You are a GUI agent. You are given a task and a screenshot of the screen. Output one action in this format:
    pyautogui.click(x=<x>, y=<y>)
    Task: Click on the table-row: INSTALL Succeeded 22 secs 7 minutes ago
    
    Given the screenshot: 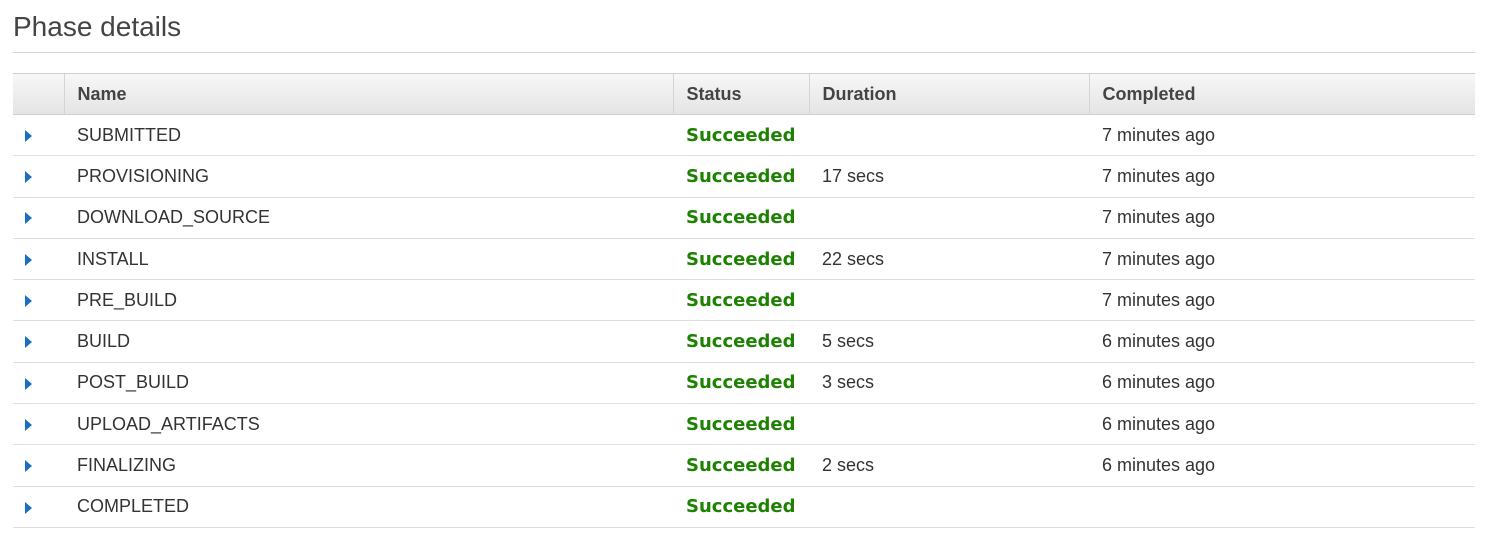 What is the action you would take?
    pyautogui.click(x=744, y=259)
    